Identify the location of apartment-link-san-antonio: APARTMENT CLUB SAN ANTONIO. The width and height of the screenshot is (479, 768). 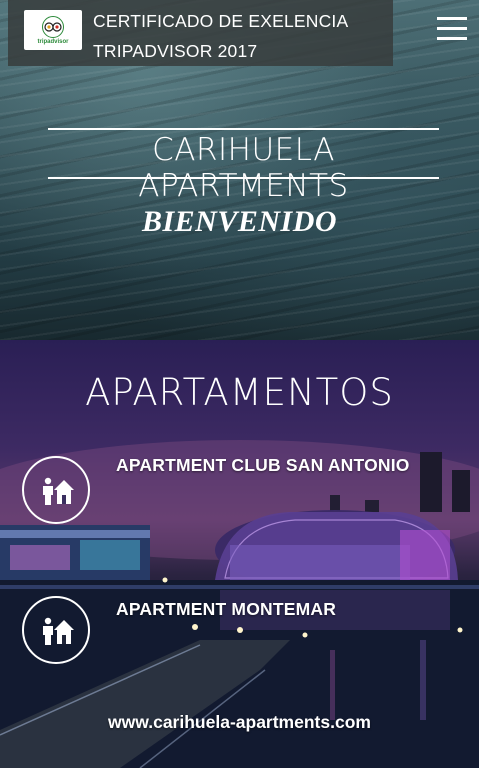
(263, 465).